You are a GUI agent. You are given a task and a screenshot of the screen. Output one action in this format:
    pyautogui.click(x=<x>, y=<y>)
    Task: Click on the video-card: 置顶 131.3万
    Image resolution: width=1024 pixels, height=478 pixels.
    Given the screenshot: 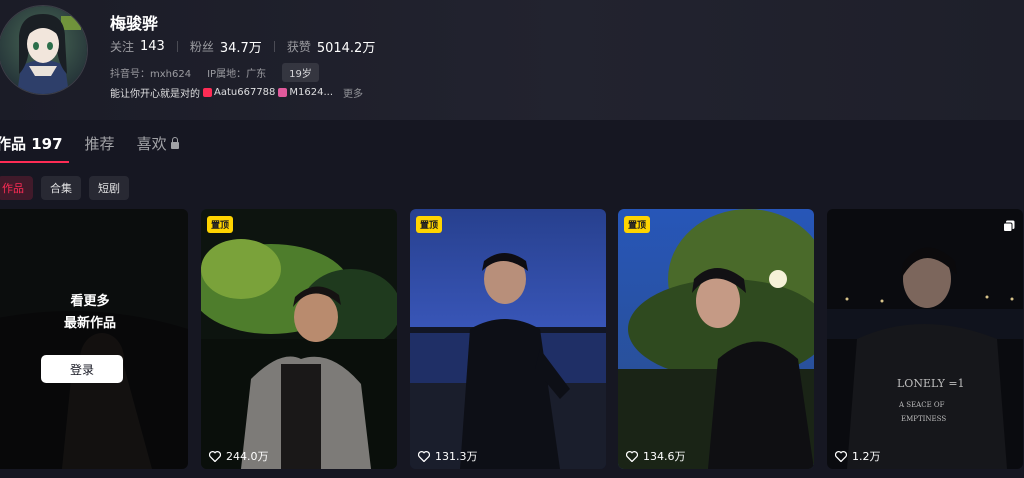 What is the action you would take?
    pyautogui.click(x=508, y=339)
    